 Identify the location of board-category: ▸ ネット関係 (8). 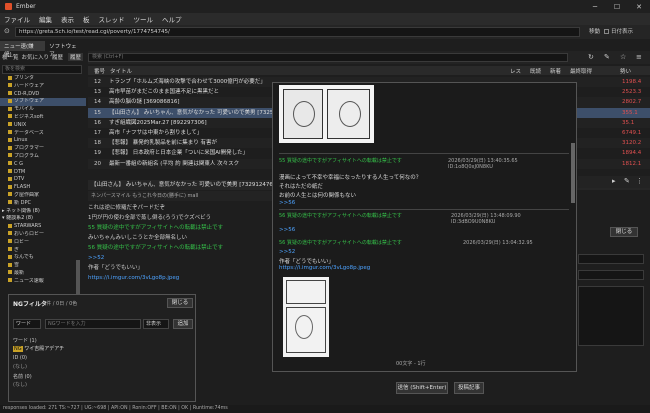
(43, 212).